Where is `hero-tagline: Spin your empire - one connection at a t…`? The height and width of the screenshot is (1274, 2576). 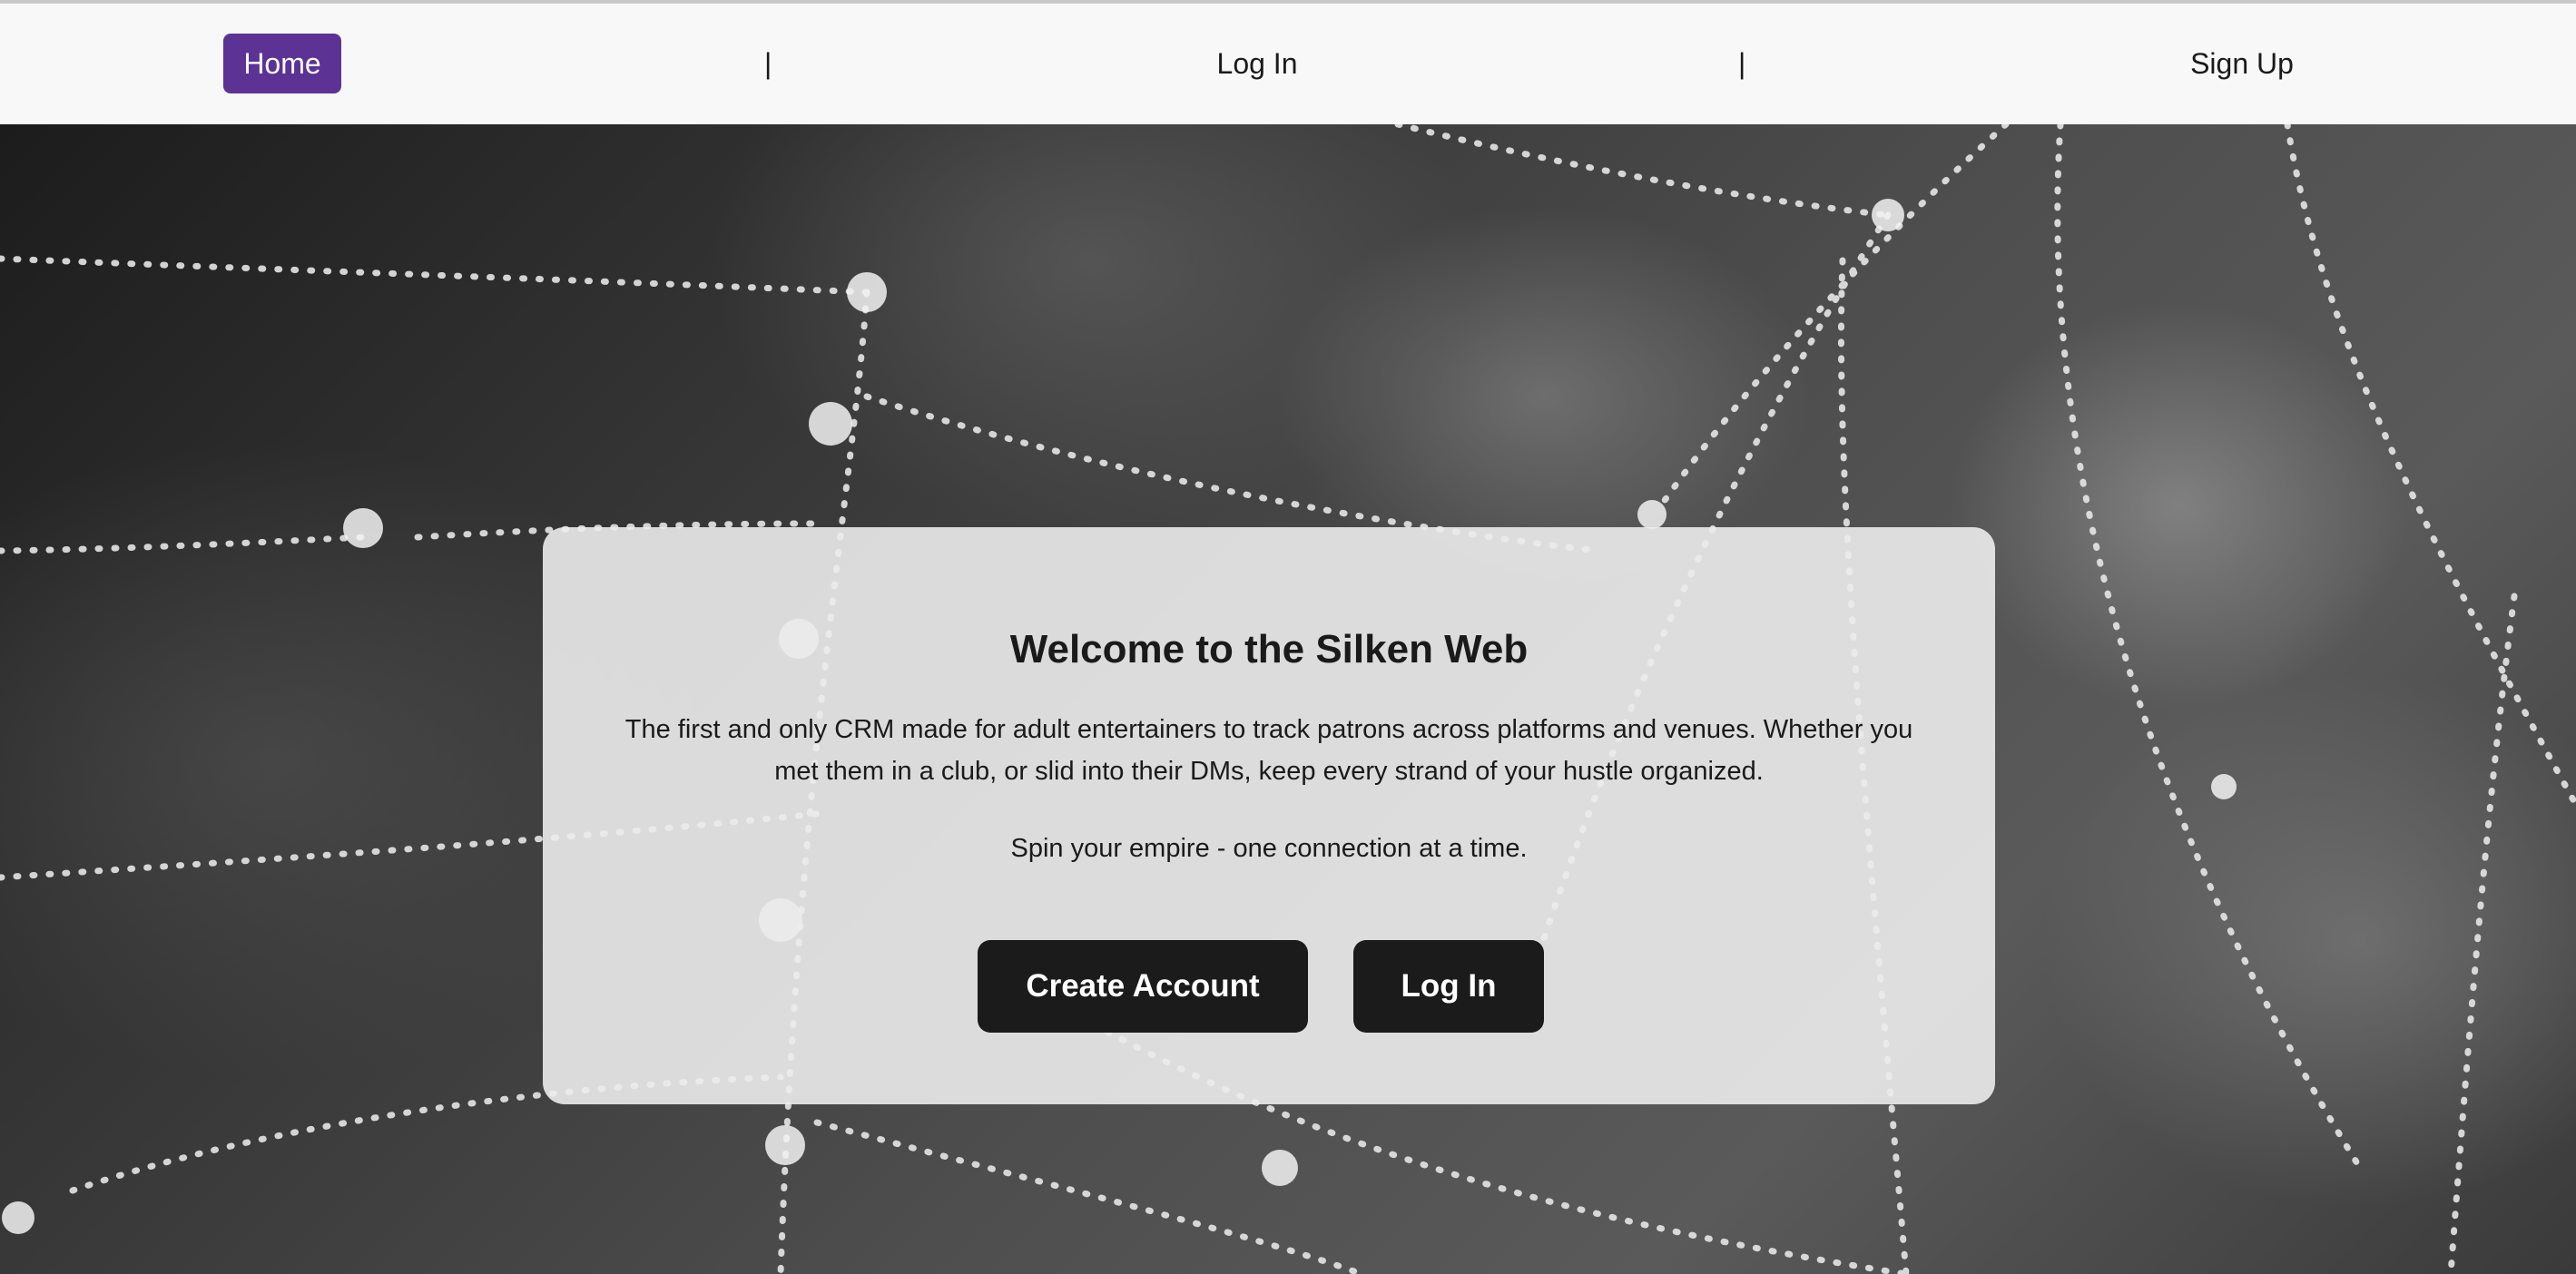
hero-tagline: Spin your empire - one connection at a t… is located at coordinates (1269, 848).